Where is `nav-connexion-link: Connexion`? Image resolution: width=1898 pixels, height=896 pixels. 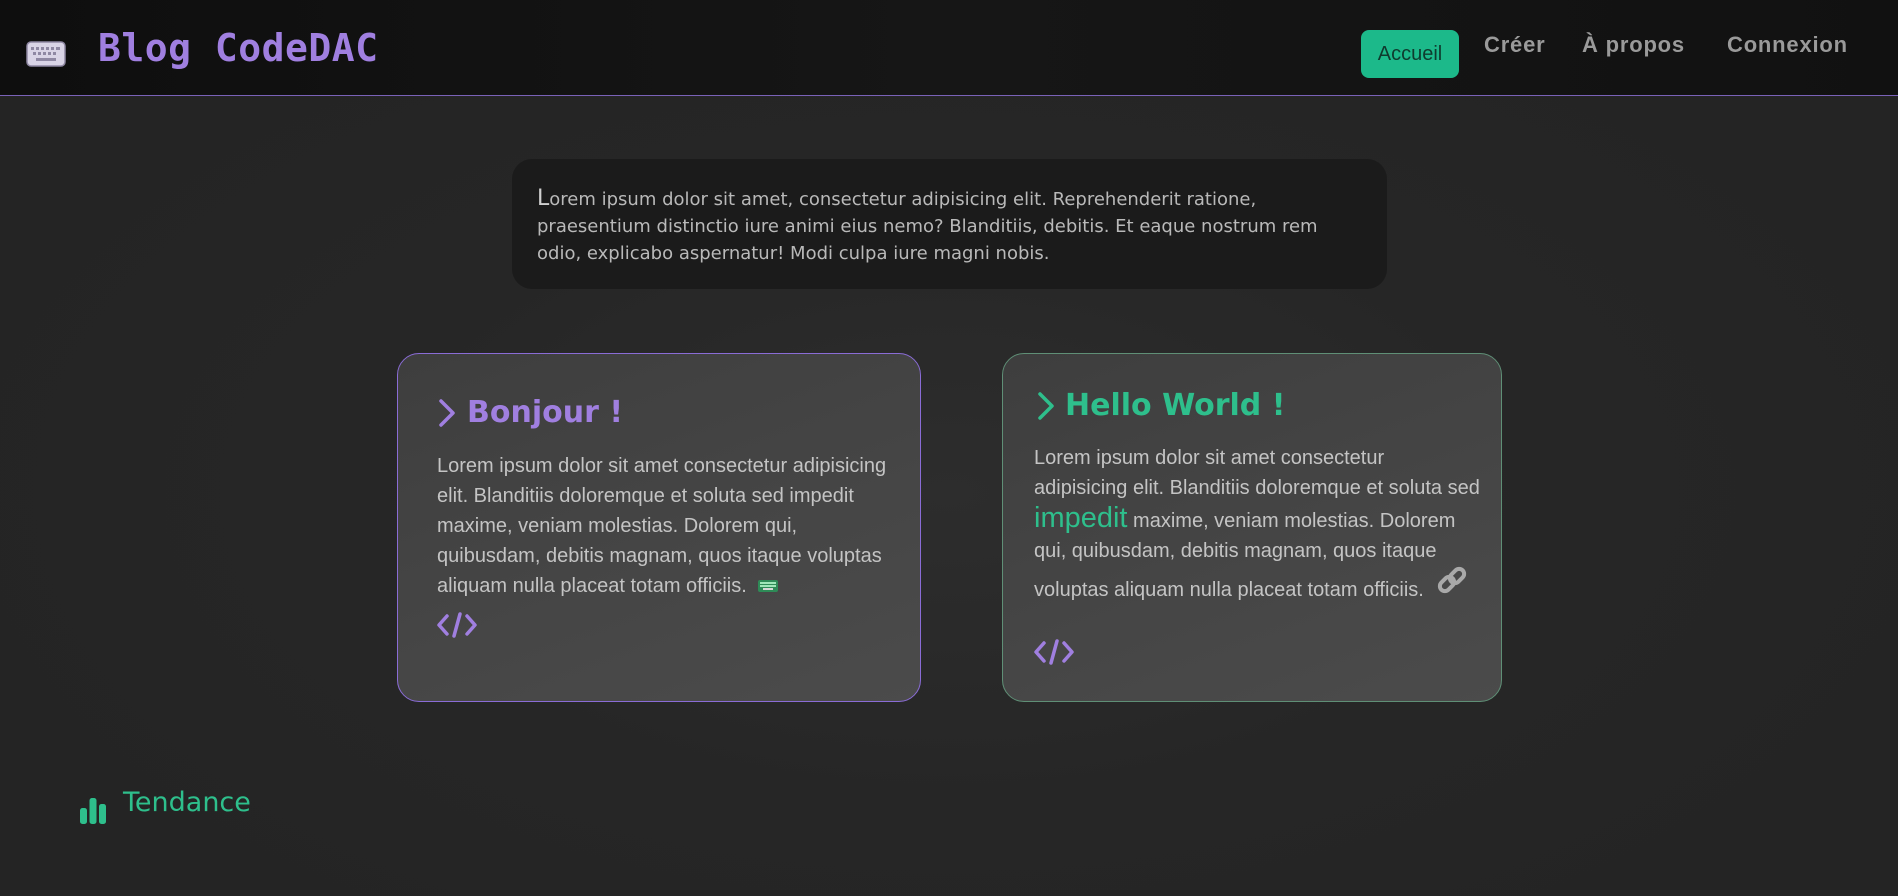
nav-connexion-link: Connexion is located at coordinates (1787, 45).